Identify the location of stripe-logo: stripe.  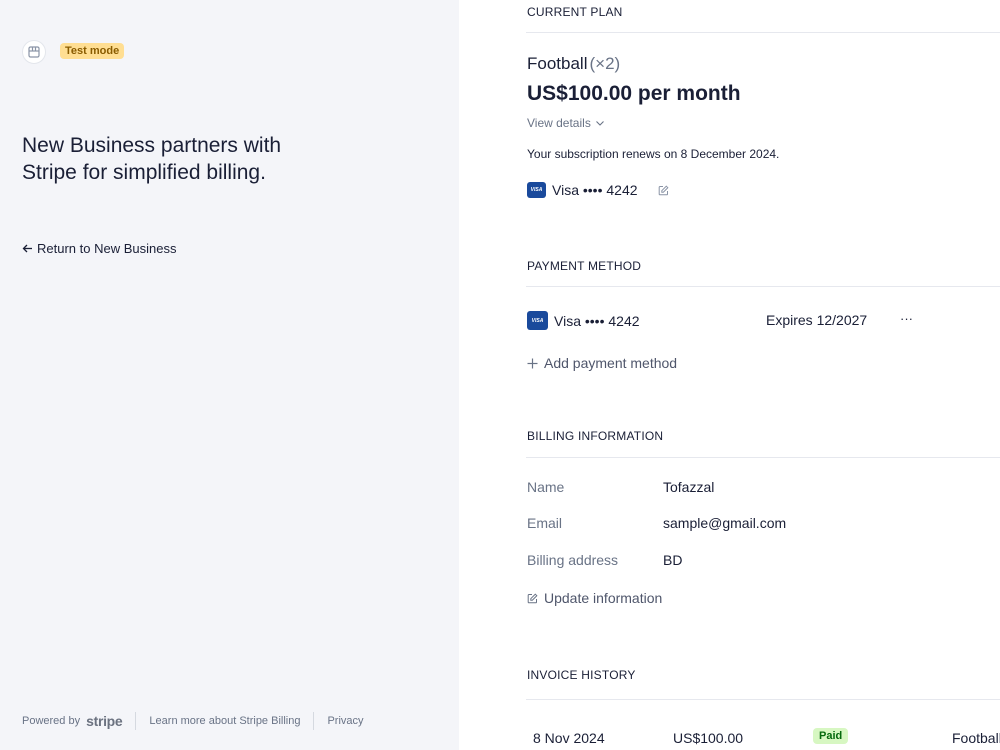
(104, 721).